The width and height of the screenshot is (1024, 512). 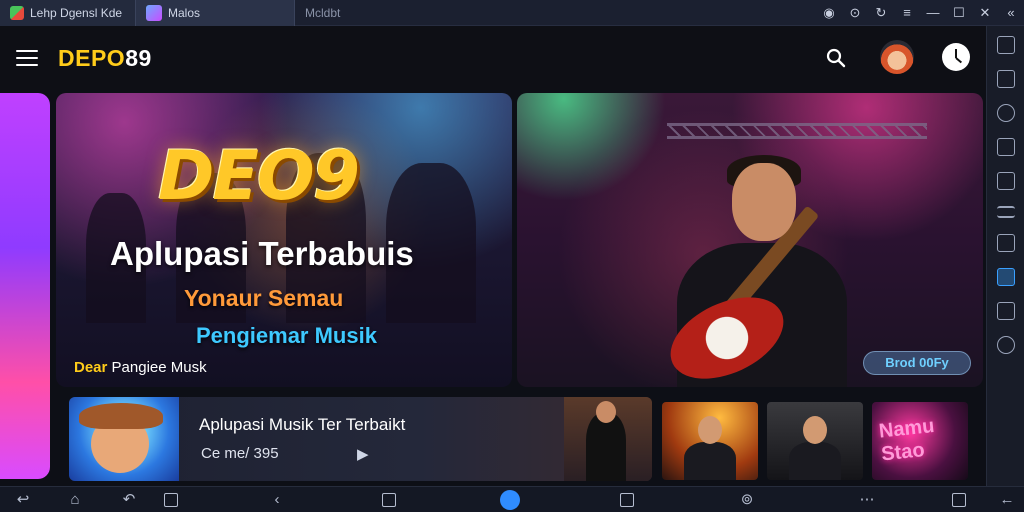 I want to click on music-tile: Namu Stao, so click(x=920, y=441).